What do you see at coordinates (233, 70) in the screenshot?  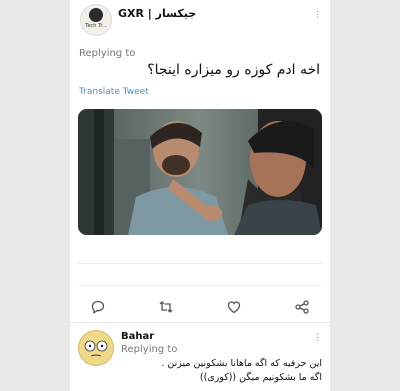 I see `tweet-text: اخه ادم کوزه رو میزاره اینجا؟` at bounding box center [233, 70].